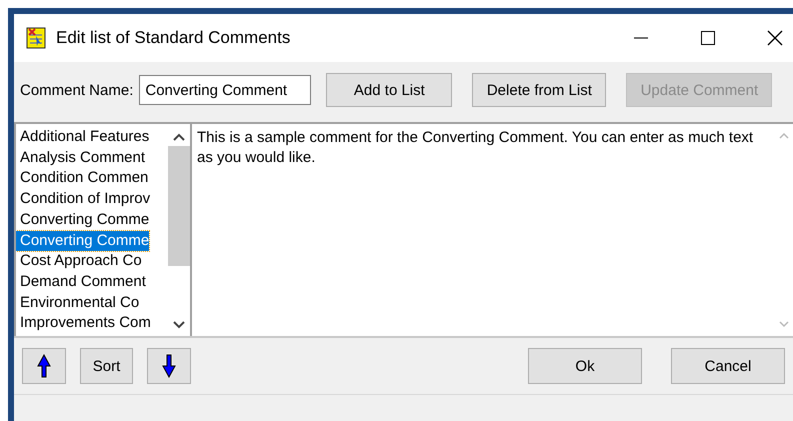 The height and width of the screenshot is (421, 793). I want to click on list-item: Condition Commen, so click(82, 179).